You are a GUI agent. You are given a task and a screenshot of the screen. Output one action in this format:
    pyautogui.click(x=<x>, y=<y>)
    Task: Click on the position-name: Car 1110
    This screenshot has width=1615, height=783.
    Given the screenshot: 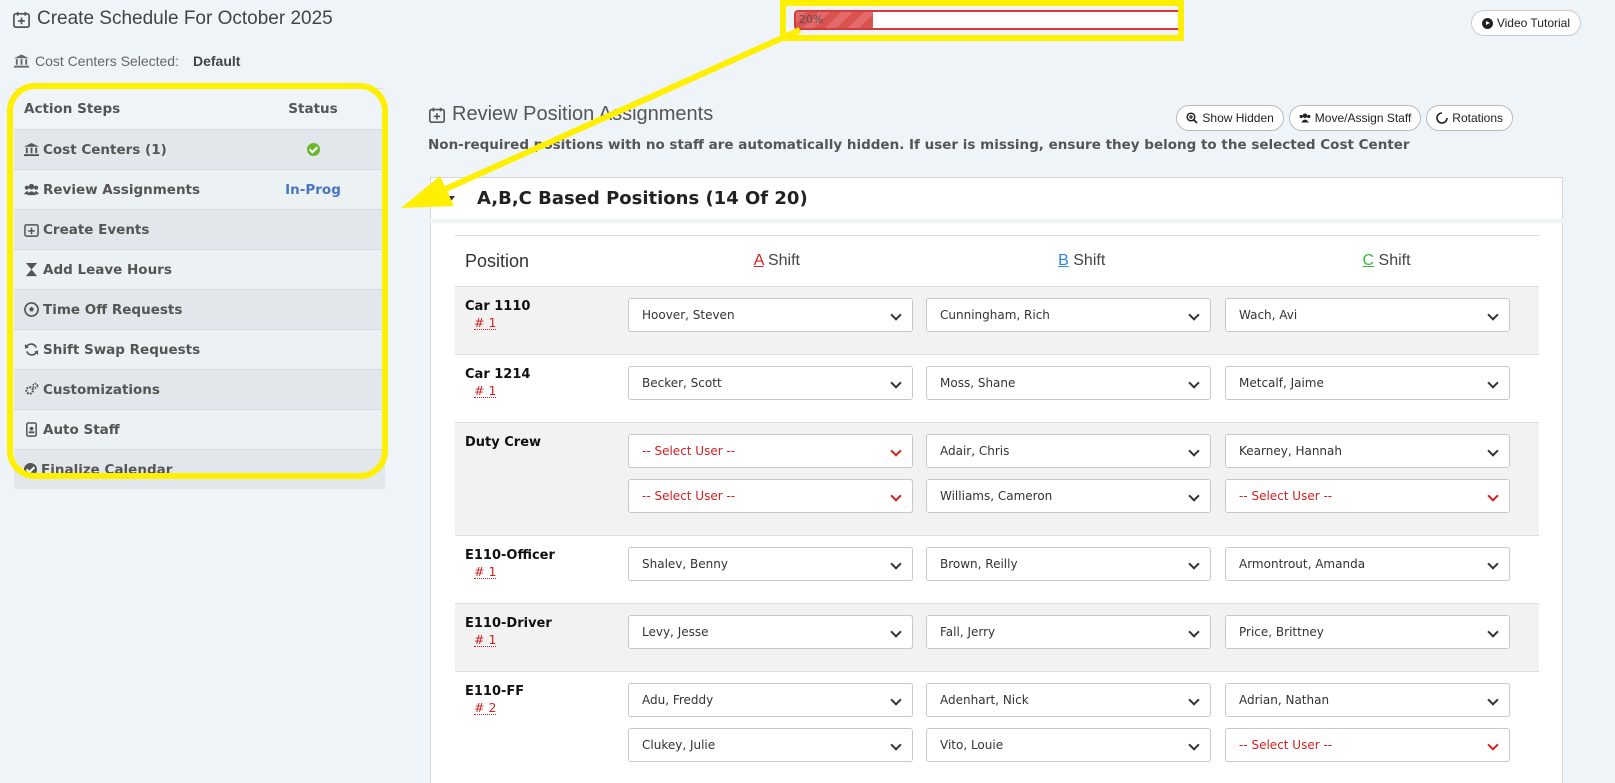 What is the action you would take?
    pyautogui.click(x=498, y=306)
    